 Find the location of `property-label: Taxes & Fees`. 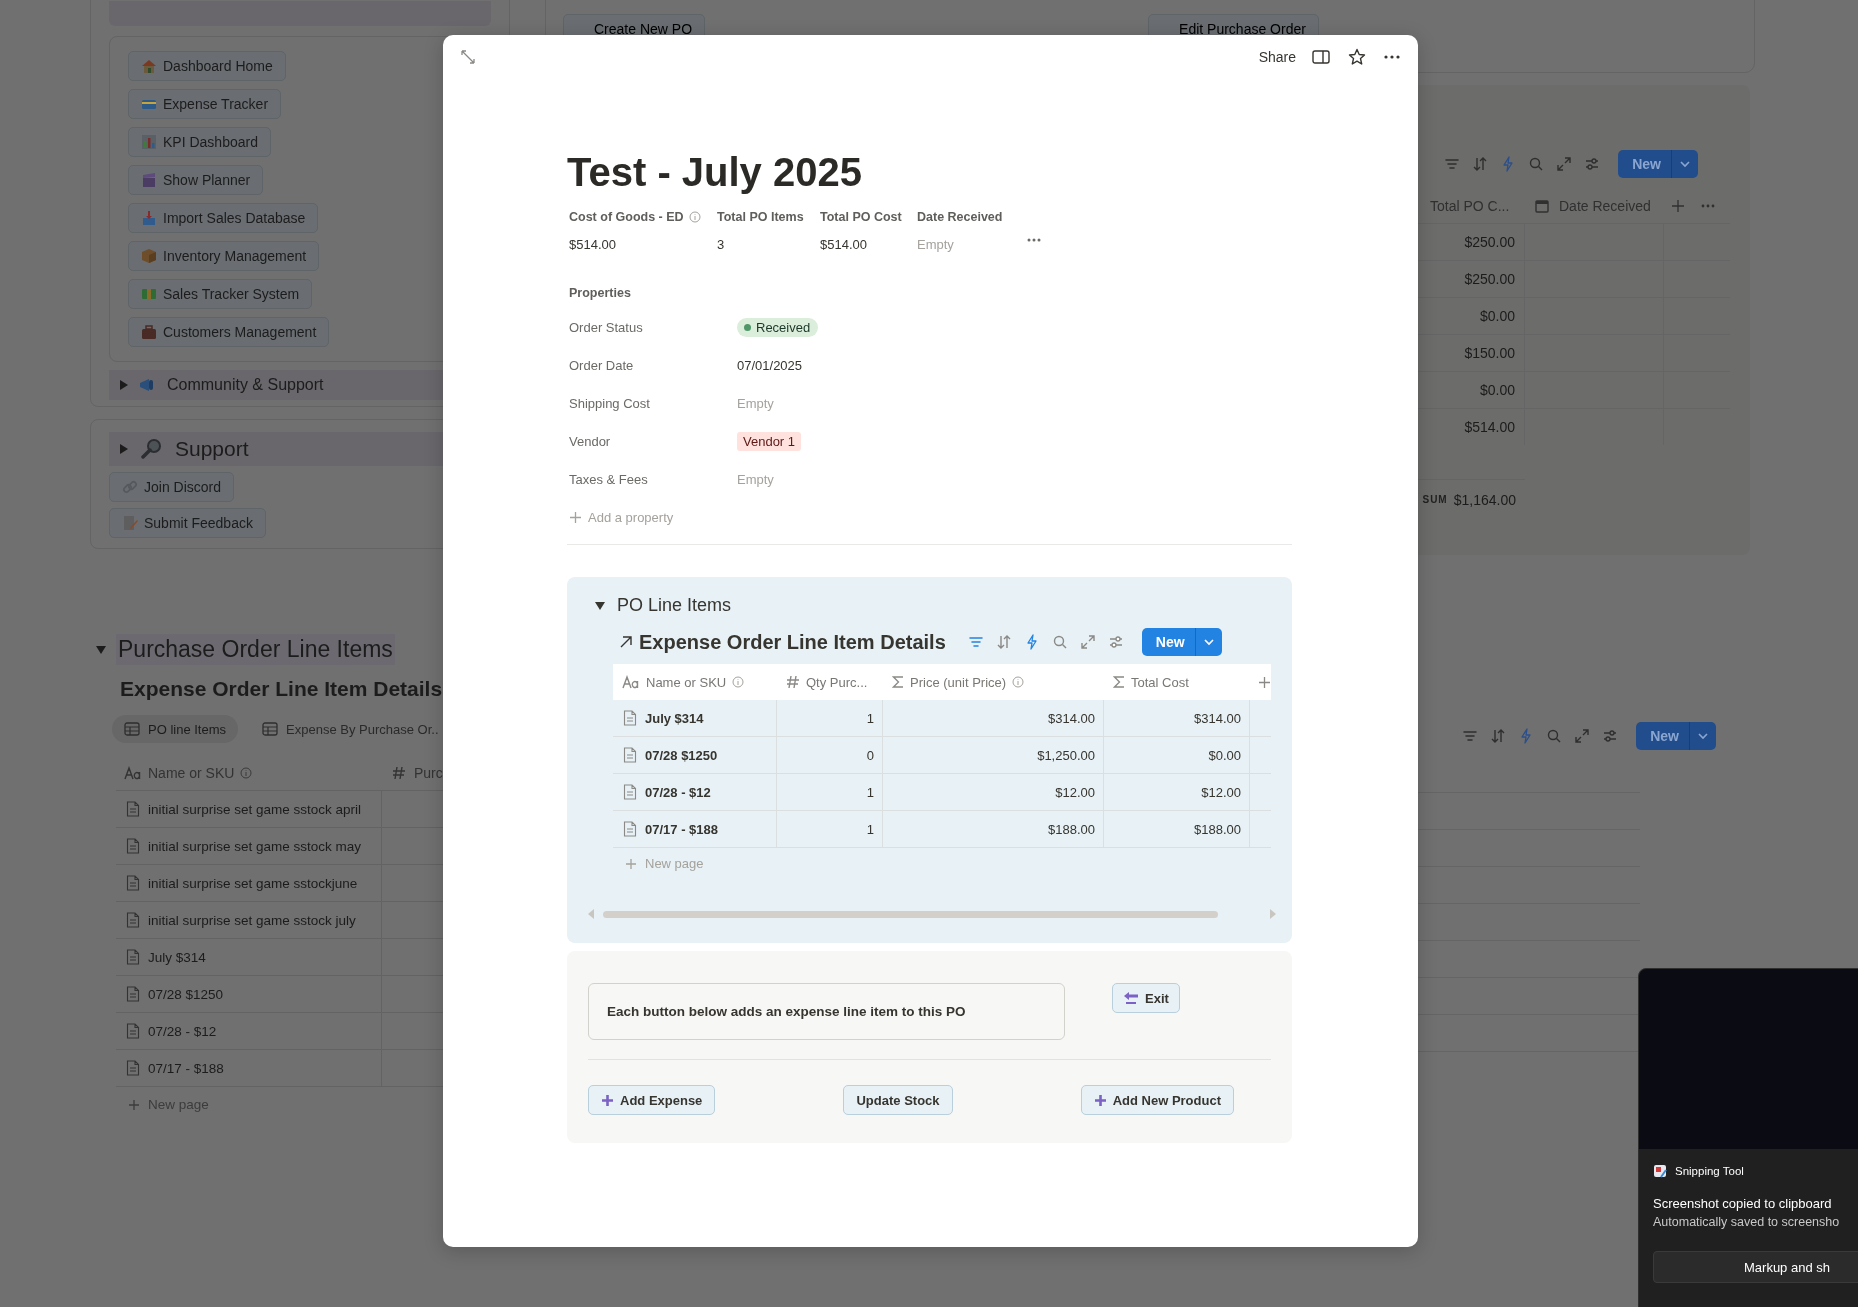

property-label: Taxes & Fees is located at coordinates (609, 479).